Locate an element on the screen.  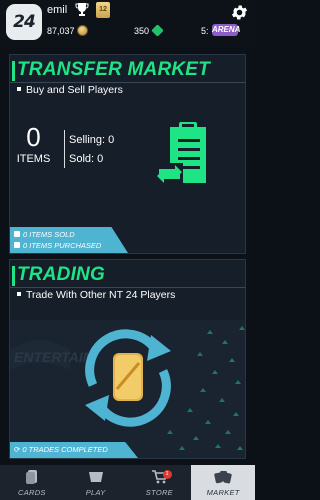
items-sold-line: 0 ITEMS SOLD is located at coordinates (44, 234).